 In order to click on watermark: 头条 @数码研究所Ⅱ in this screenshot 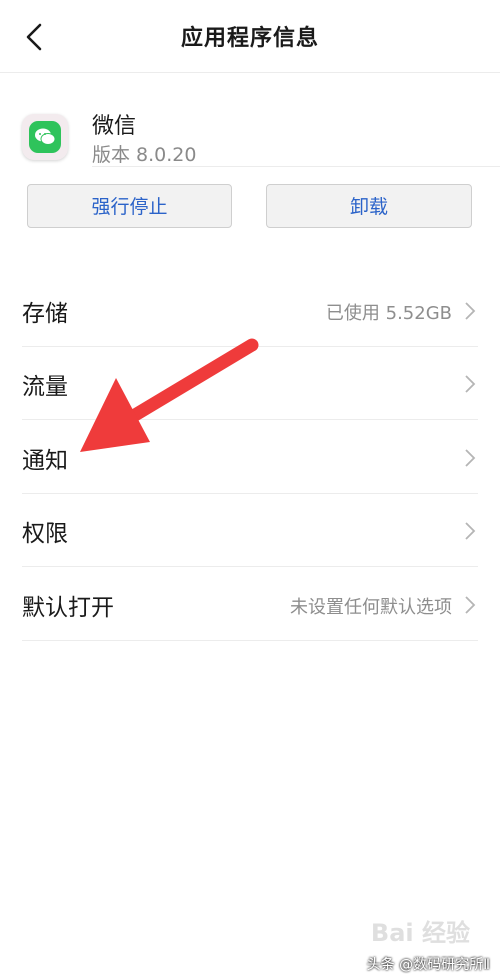, I will do `click(428, 965)`.